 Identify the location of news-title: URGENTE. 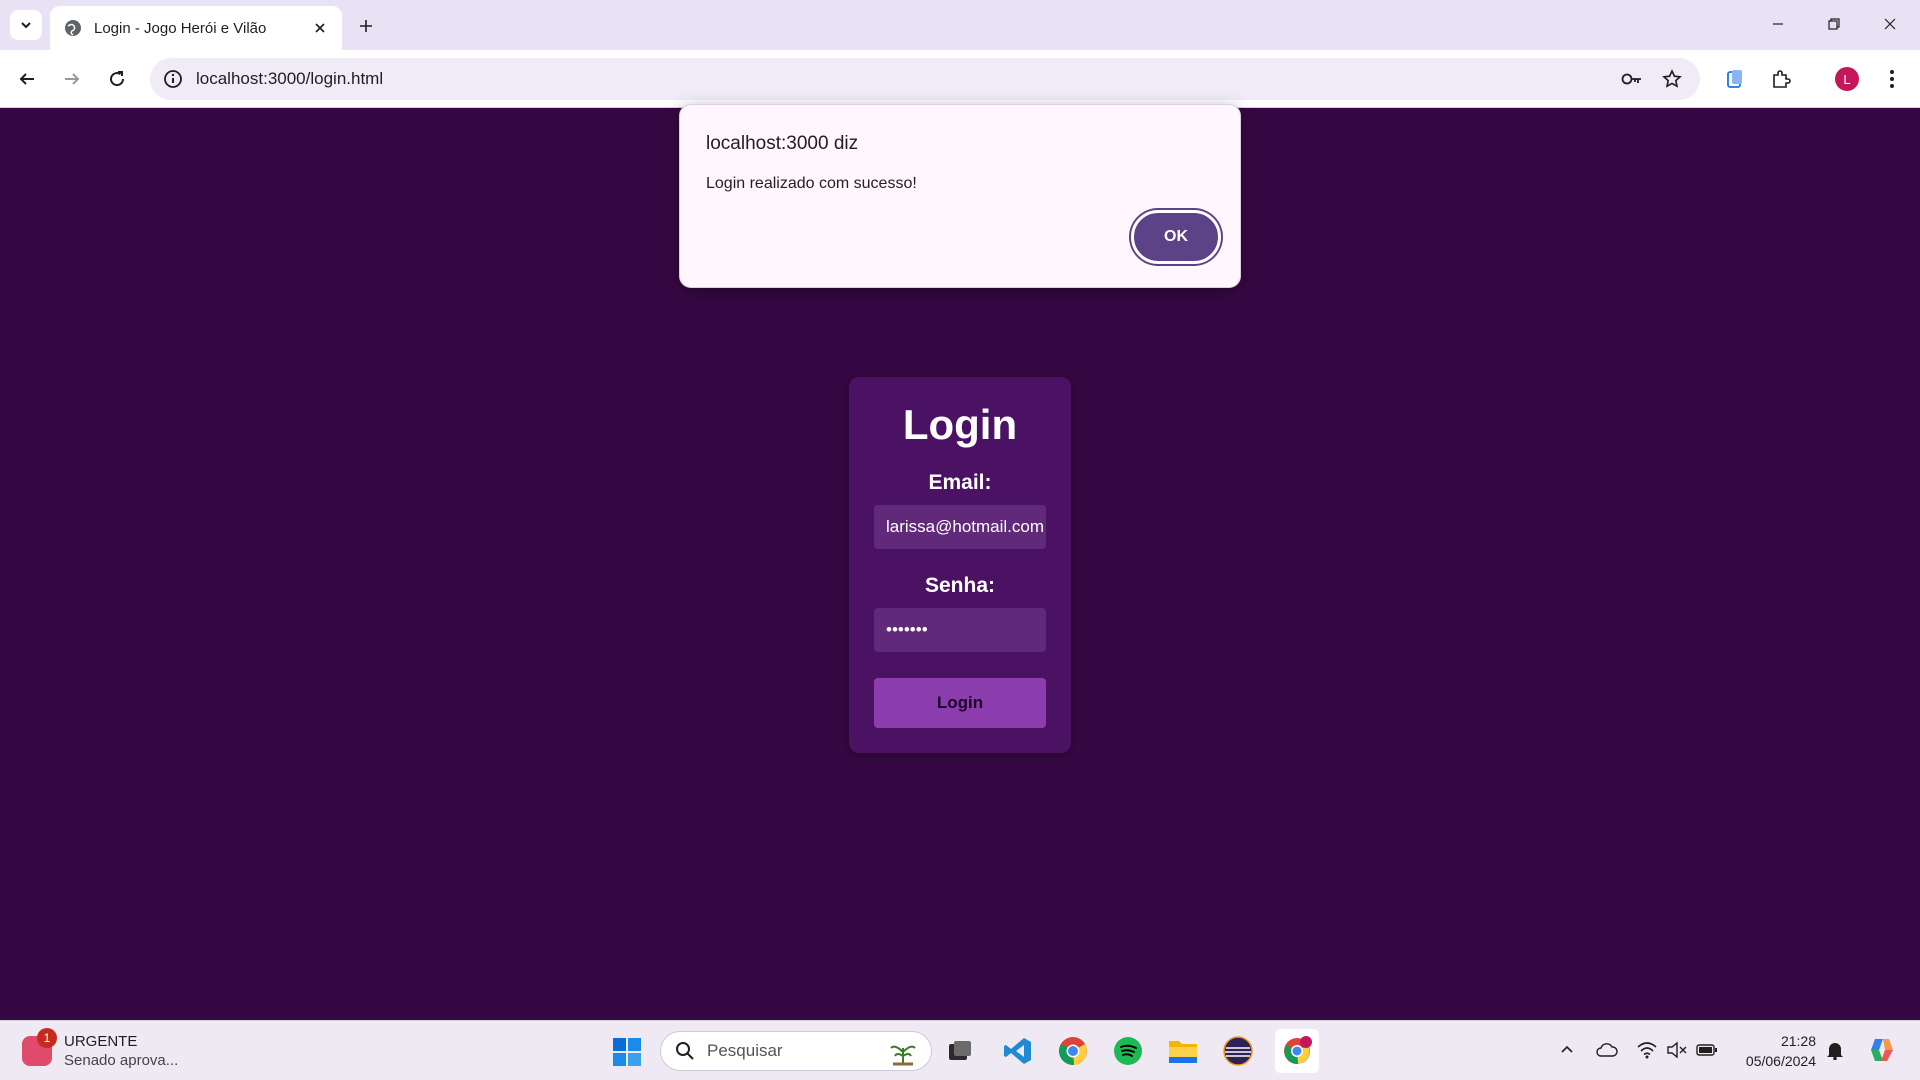
(101, 1041).